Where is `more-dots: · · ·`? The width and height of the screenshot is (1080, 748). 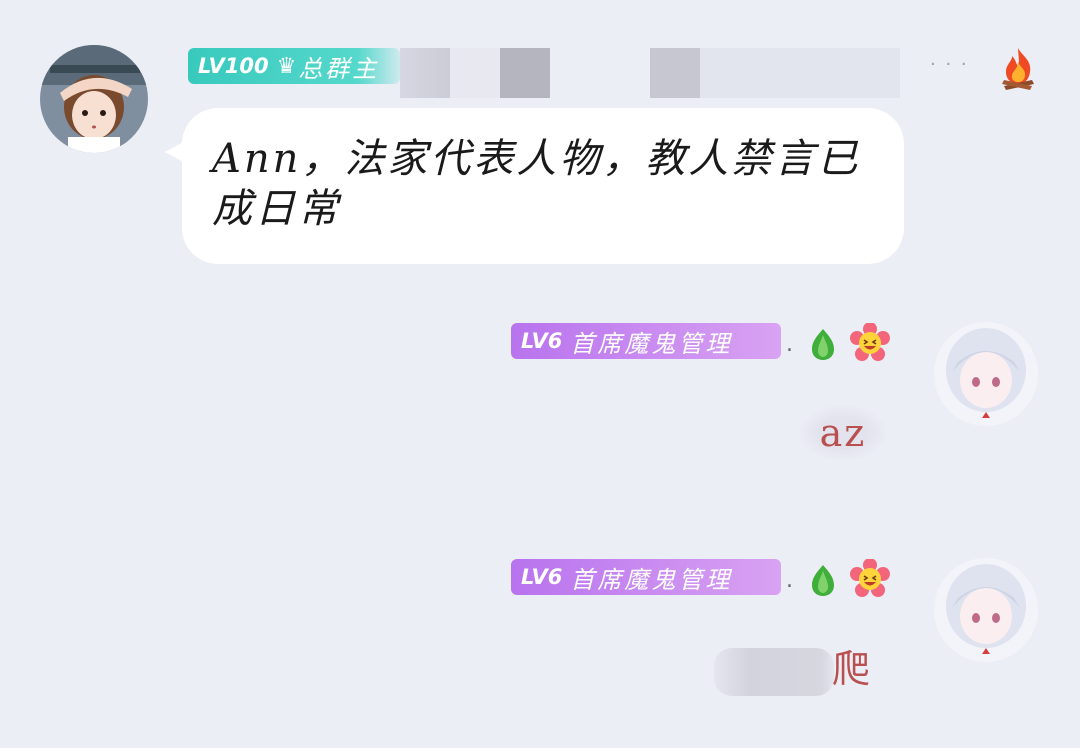 more-dots: · · · is located at coordinates (949, 64).